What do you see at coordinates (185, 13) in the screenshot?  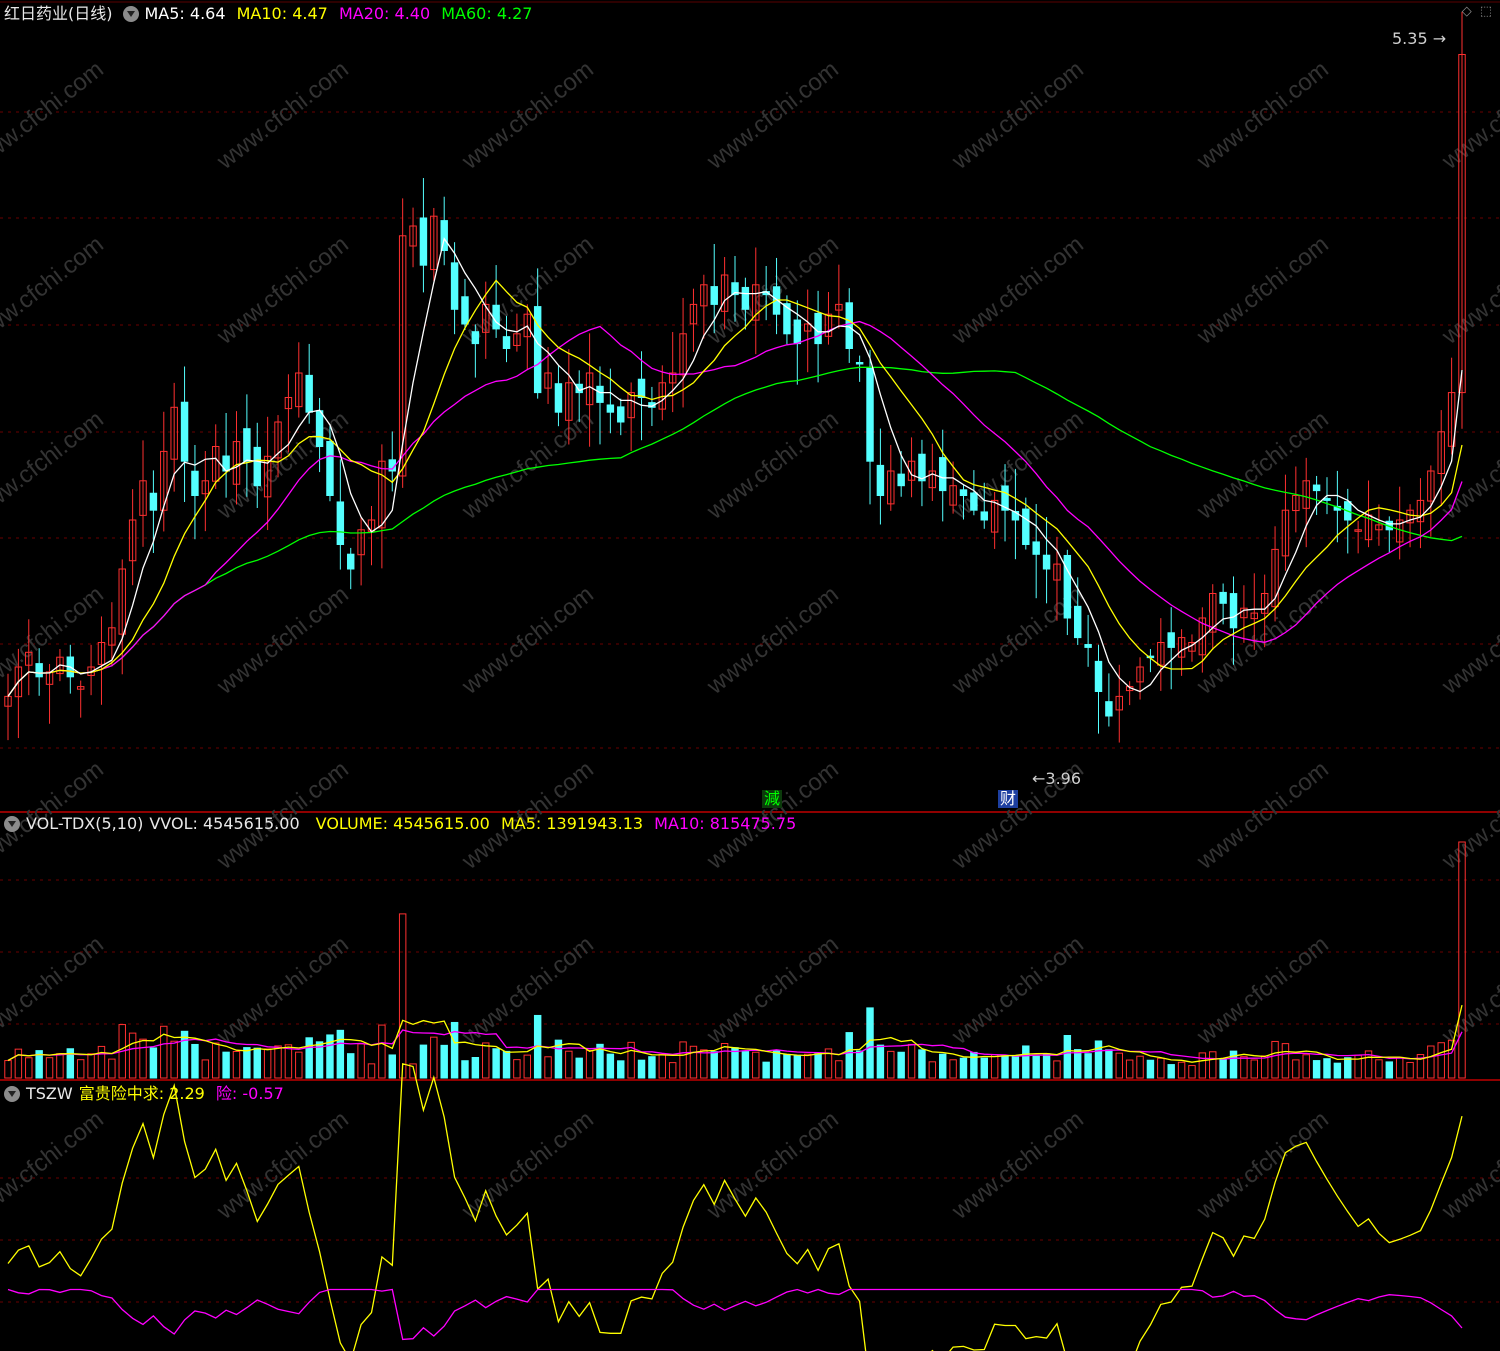 I see `ma5-value: MA5: 4.64` at bounding box center [185, 13].